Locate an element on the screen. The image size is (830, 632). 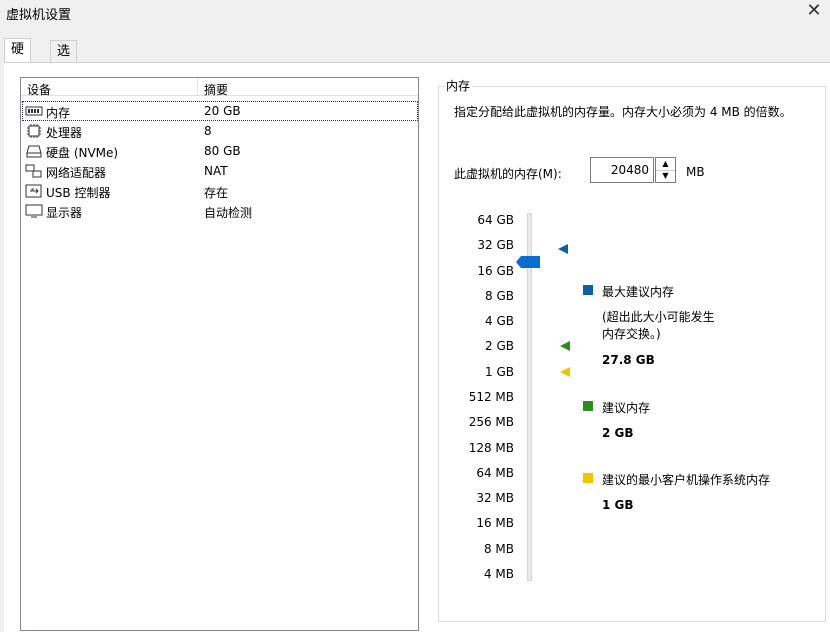
recommended-memory-label: 建议内存 is located at coordinates (626, 408).